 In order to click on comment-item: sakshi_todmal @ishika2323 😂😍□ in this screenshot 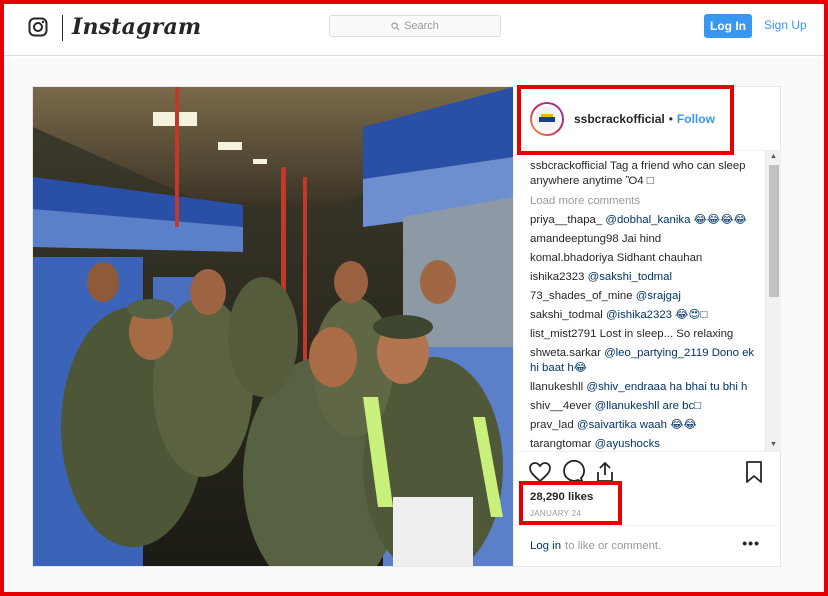, I will do `click(646, 315)`.